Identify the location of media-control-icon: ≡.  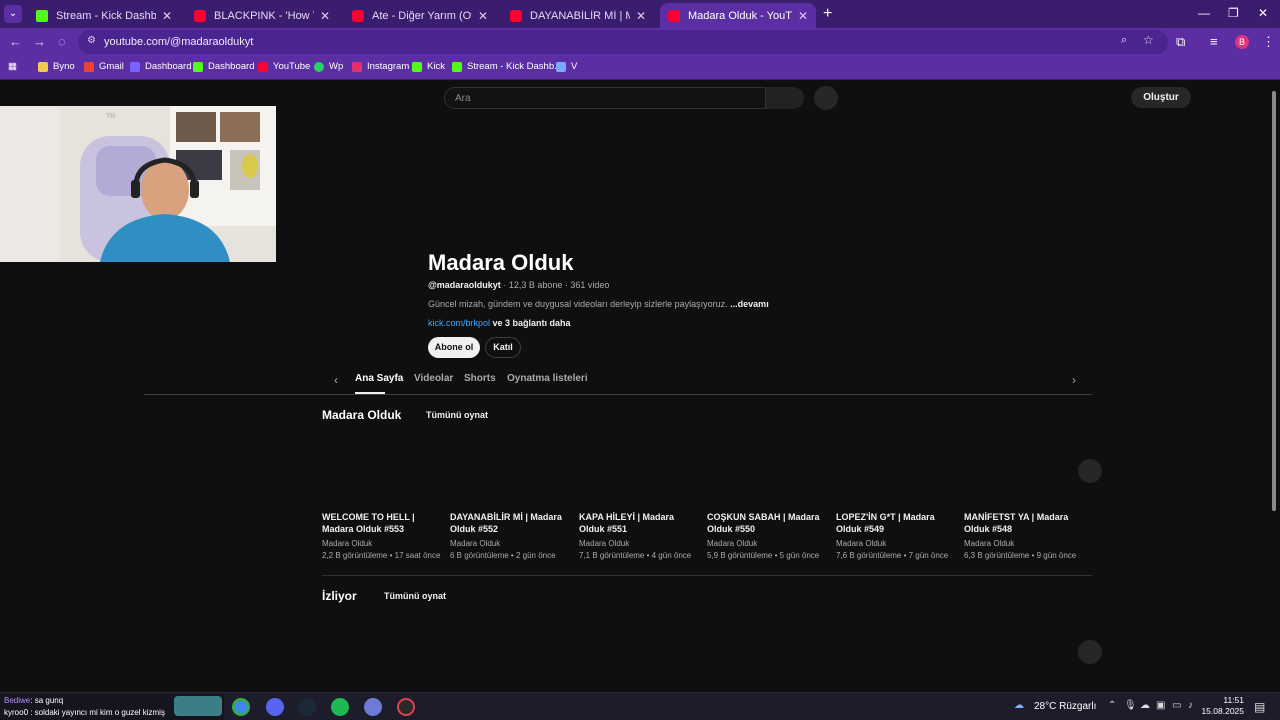
(1214, 41).